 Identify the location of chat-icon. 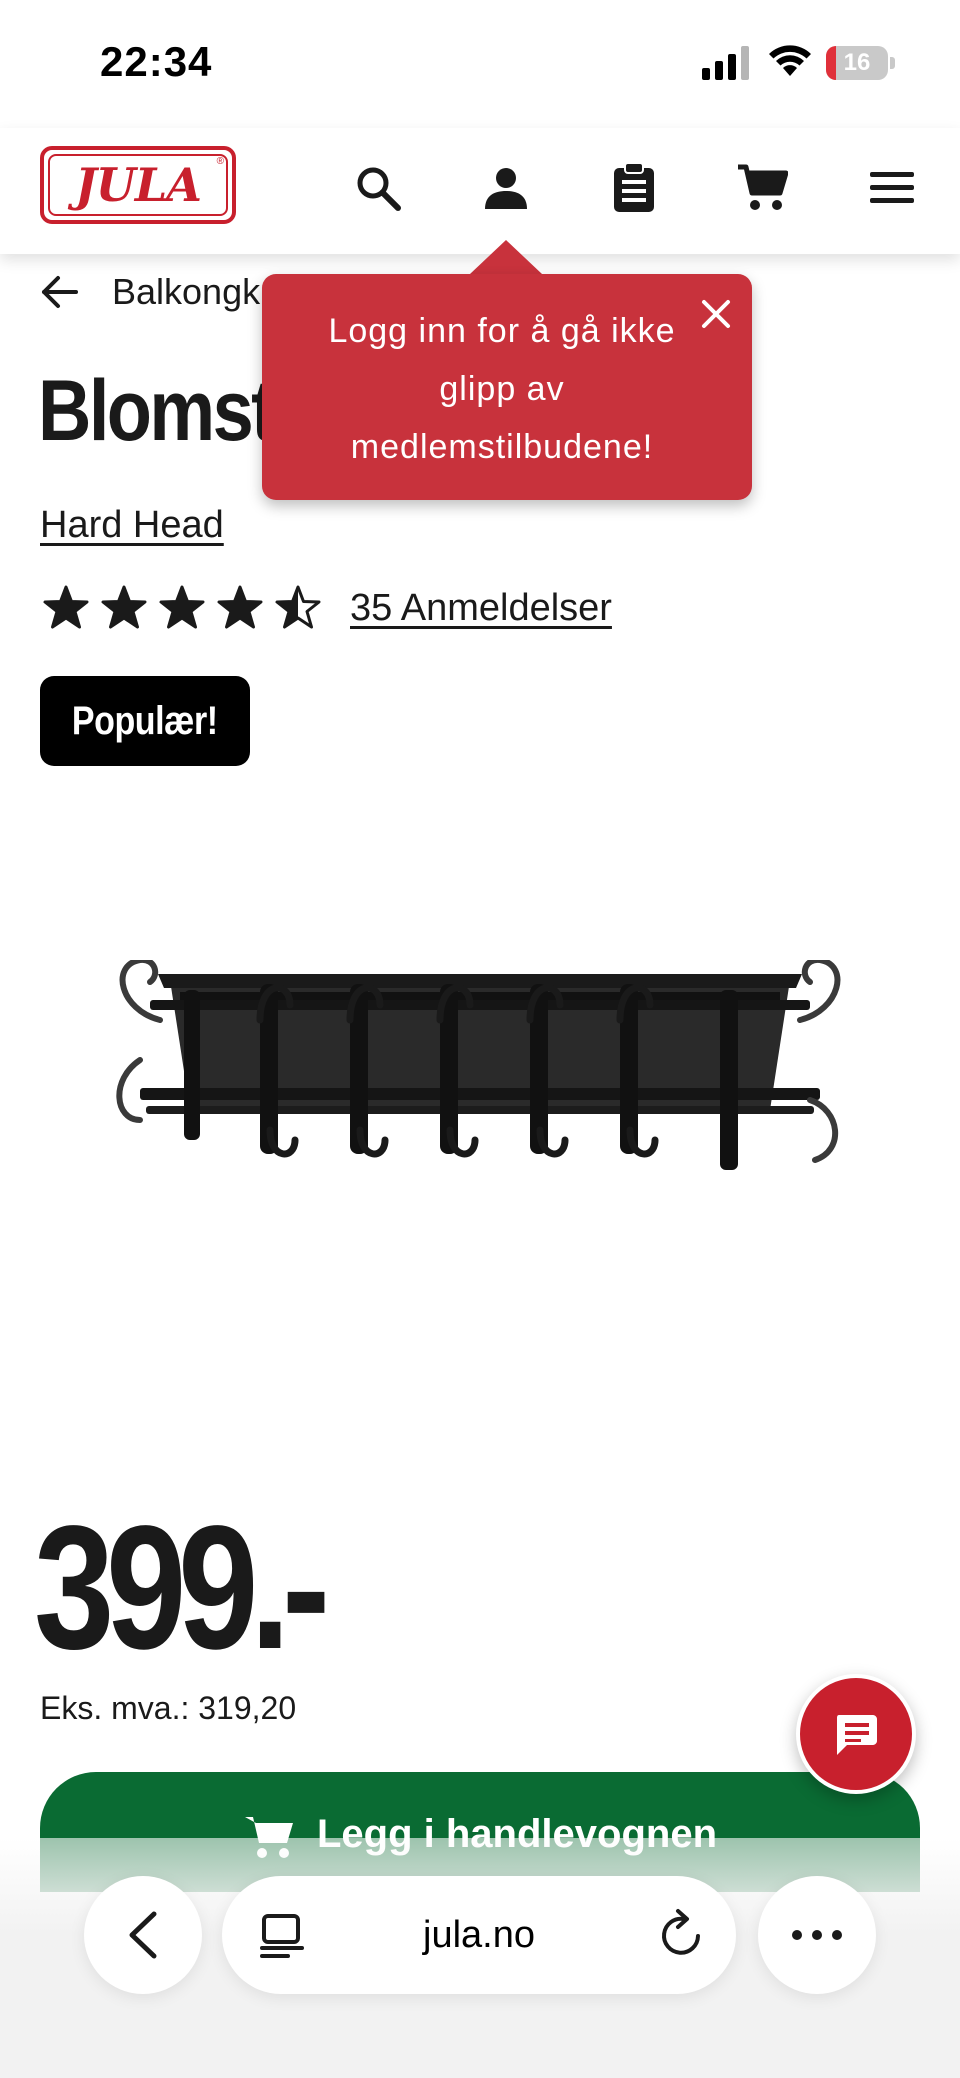
(857, 1735).